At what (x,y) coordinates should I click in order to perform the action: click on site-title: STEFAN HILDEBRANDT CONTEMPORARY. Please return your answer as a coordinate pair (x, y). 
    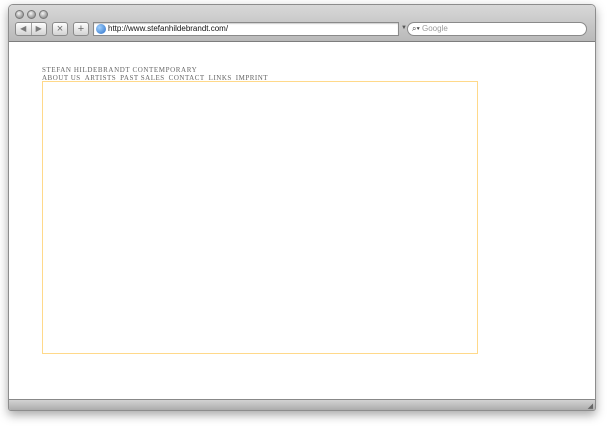
    Looking at the image, I should click on (119, 70).